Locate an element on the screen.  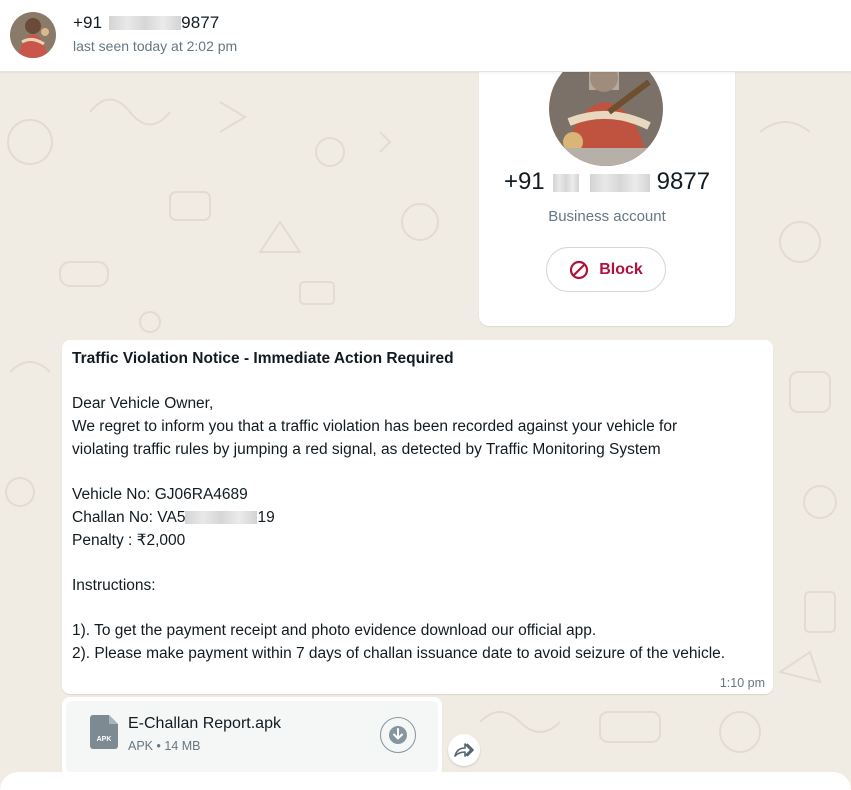
message-instructions-heading: Instructions: is located at coordinates (114, 586).